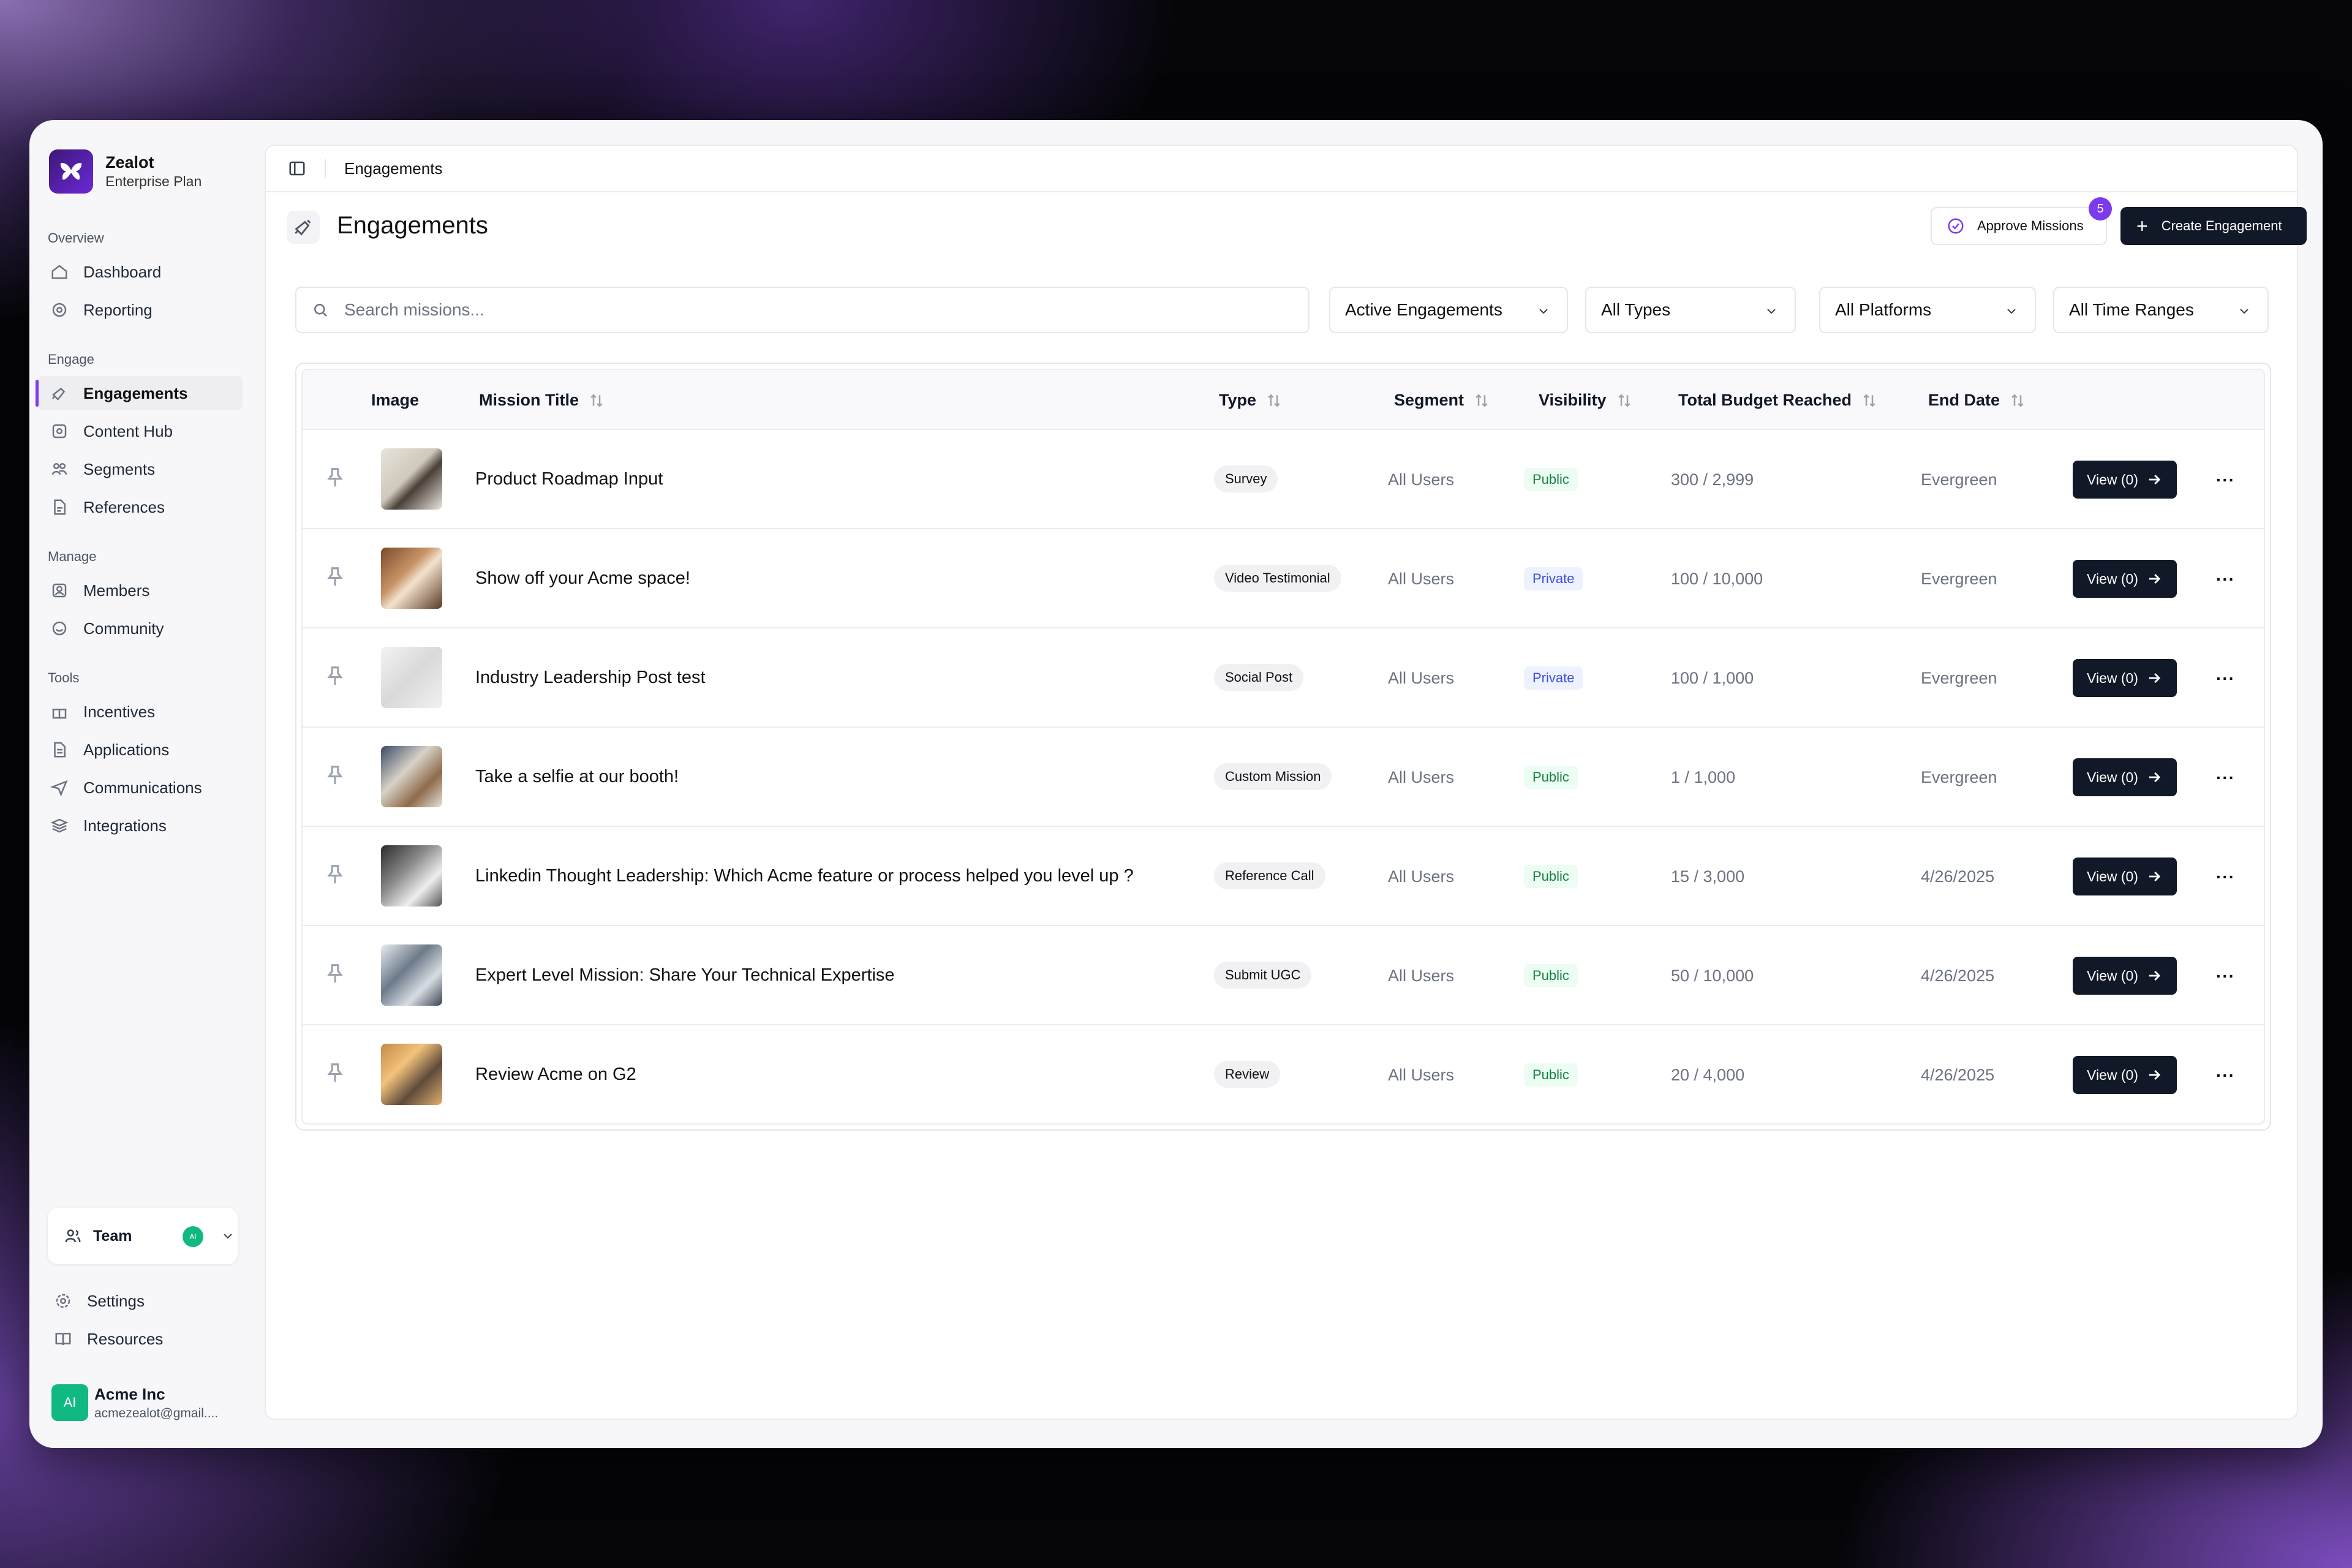  Describe the element at coordinates (59, 826) in the screenshot. I see `layers-icon` at that location.